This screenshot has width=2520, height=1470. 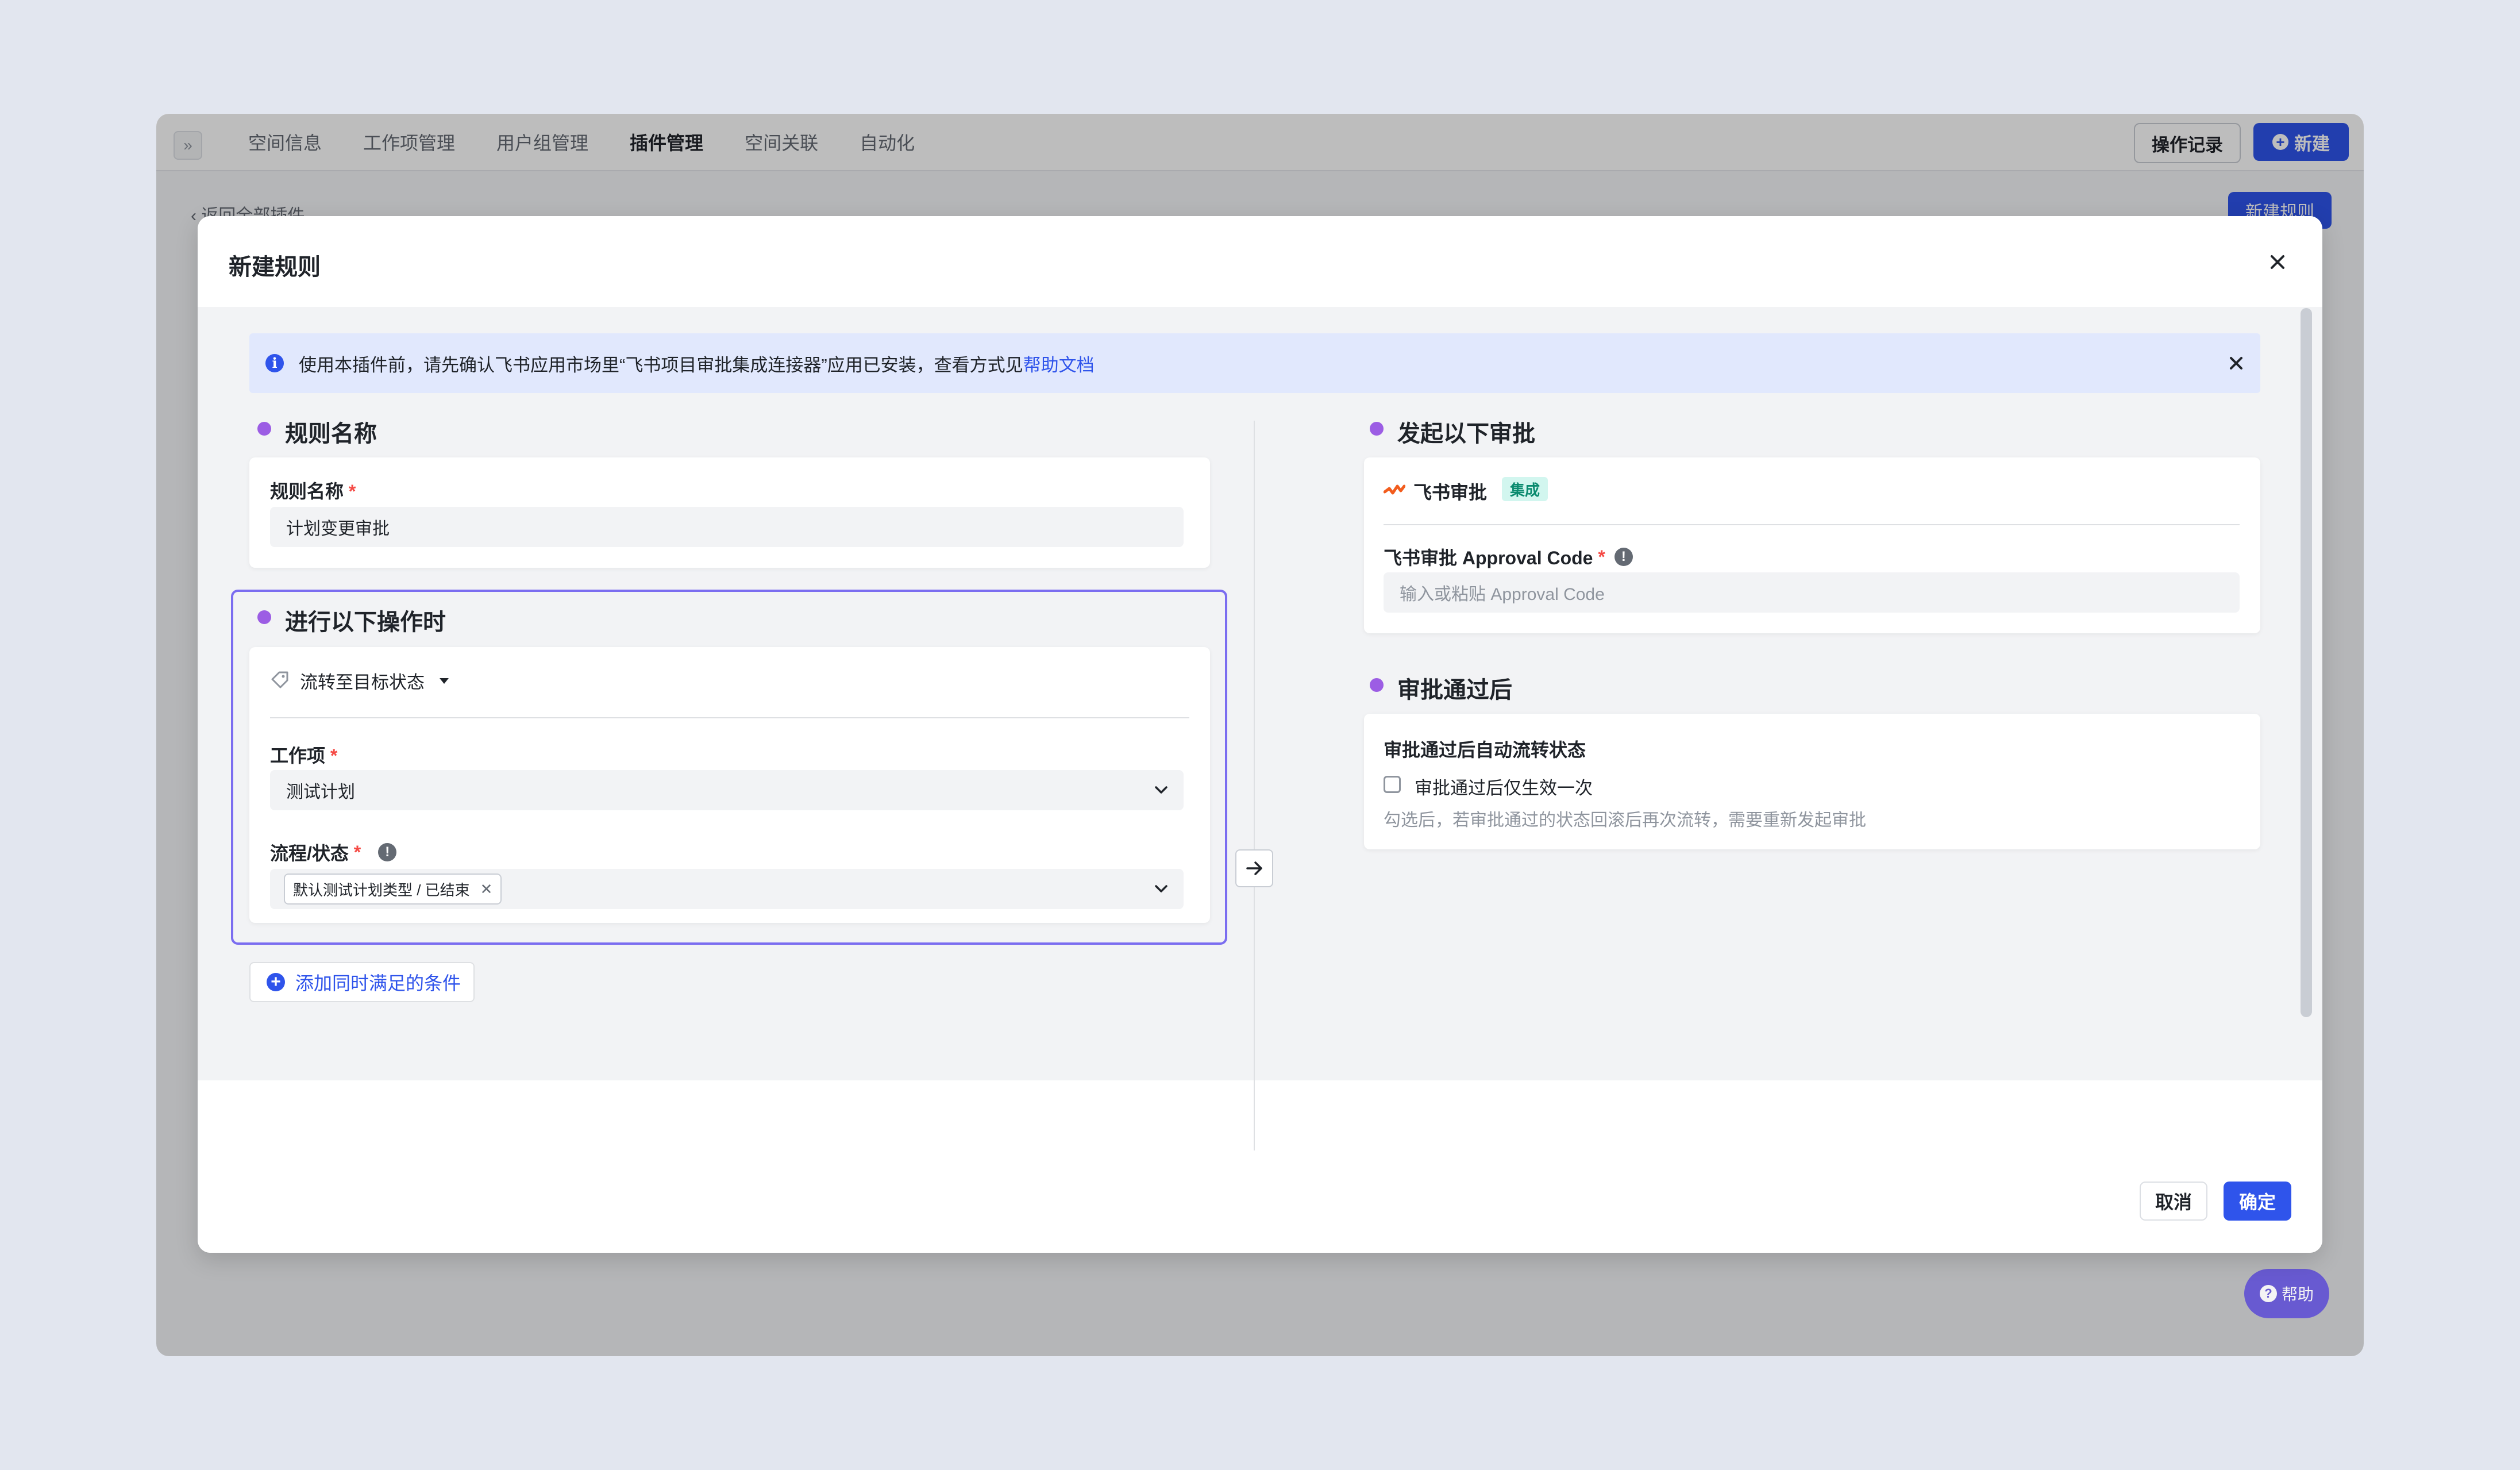 What do you see at coordinates (298, 755) in the screenshot?
I see `work-item-label-text: 工作项` at bounding box center [298, 755].